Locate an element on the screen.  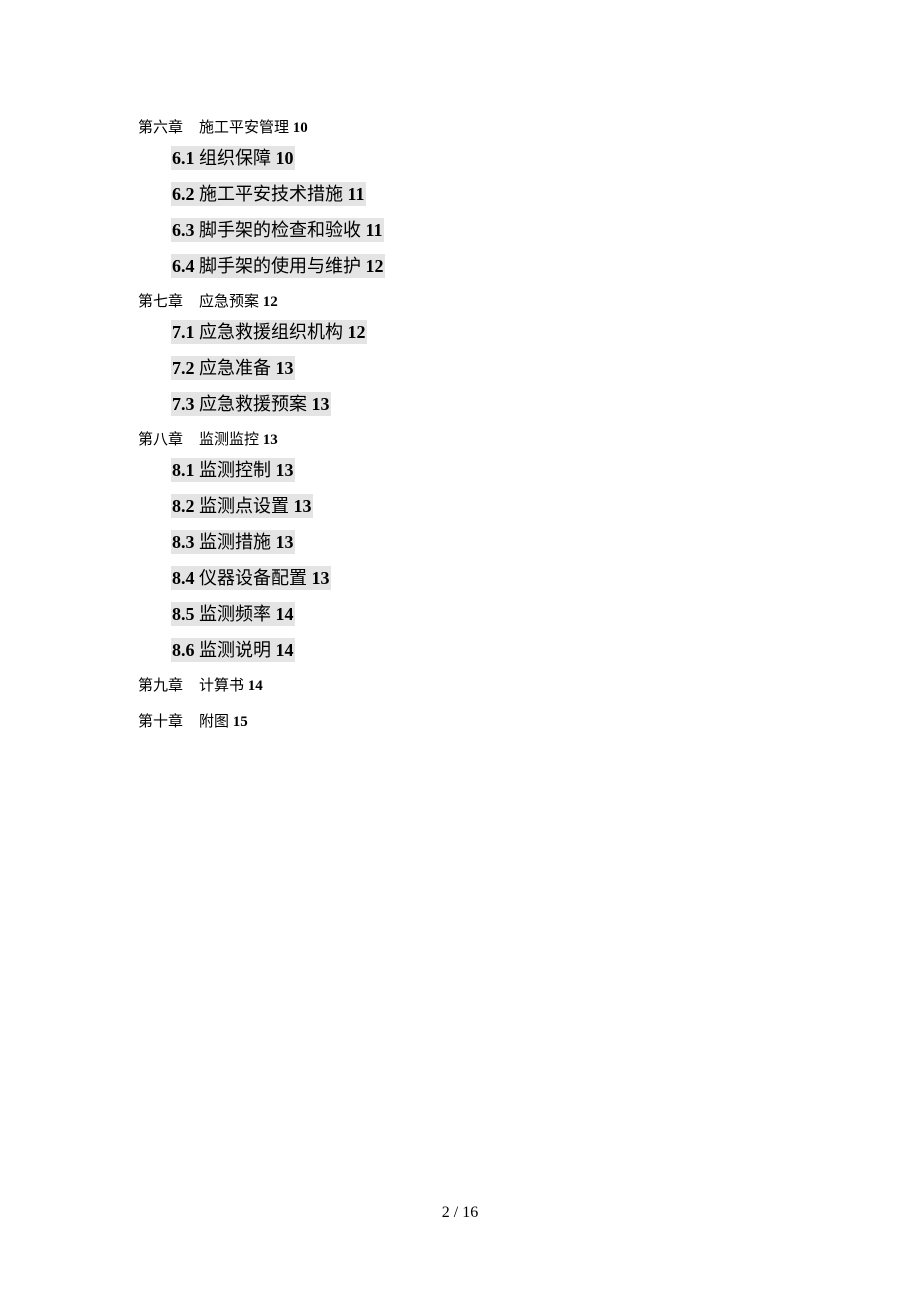
toc-field-highlight: 7.1 应急救援组织机构 12 is located at coordinates (269, 332).